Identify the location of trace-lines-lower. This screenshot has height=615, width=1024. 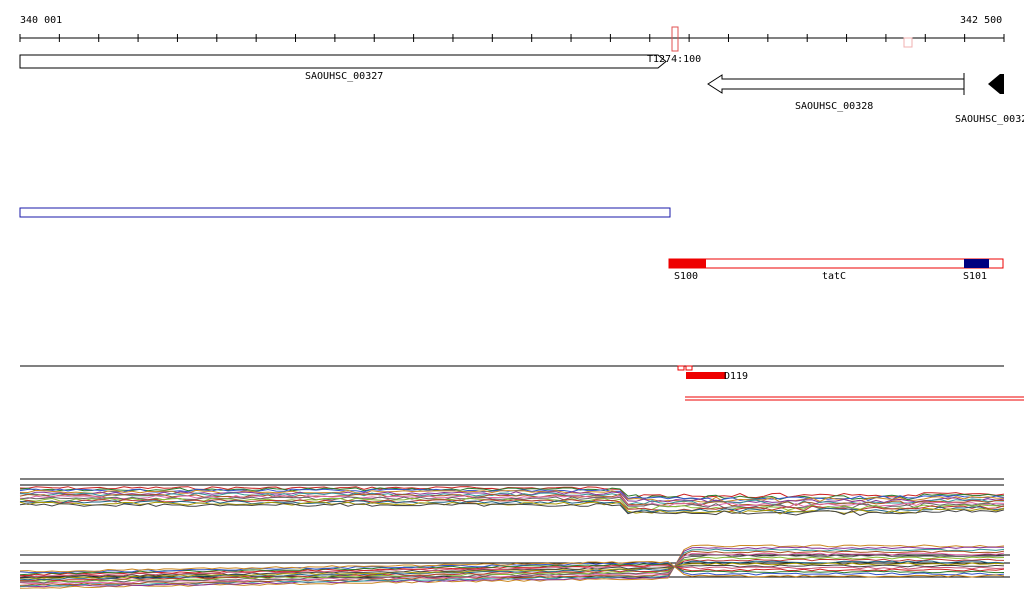
(512, 566).